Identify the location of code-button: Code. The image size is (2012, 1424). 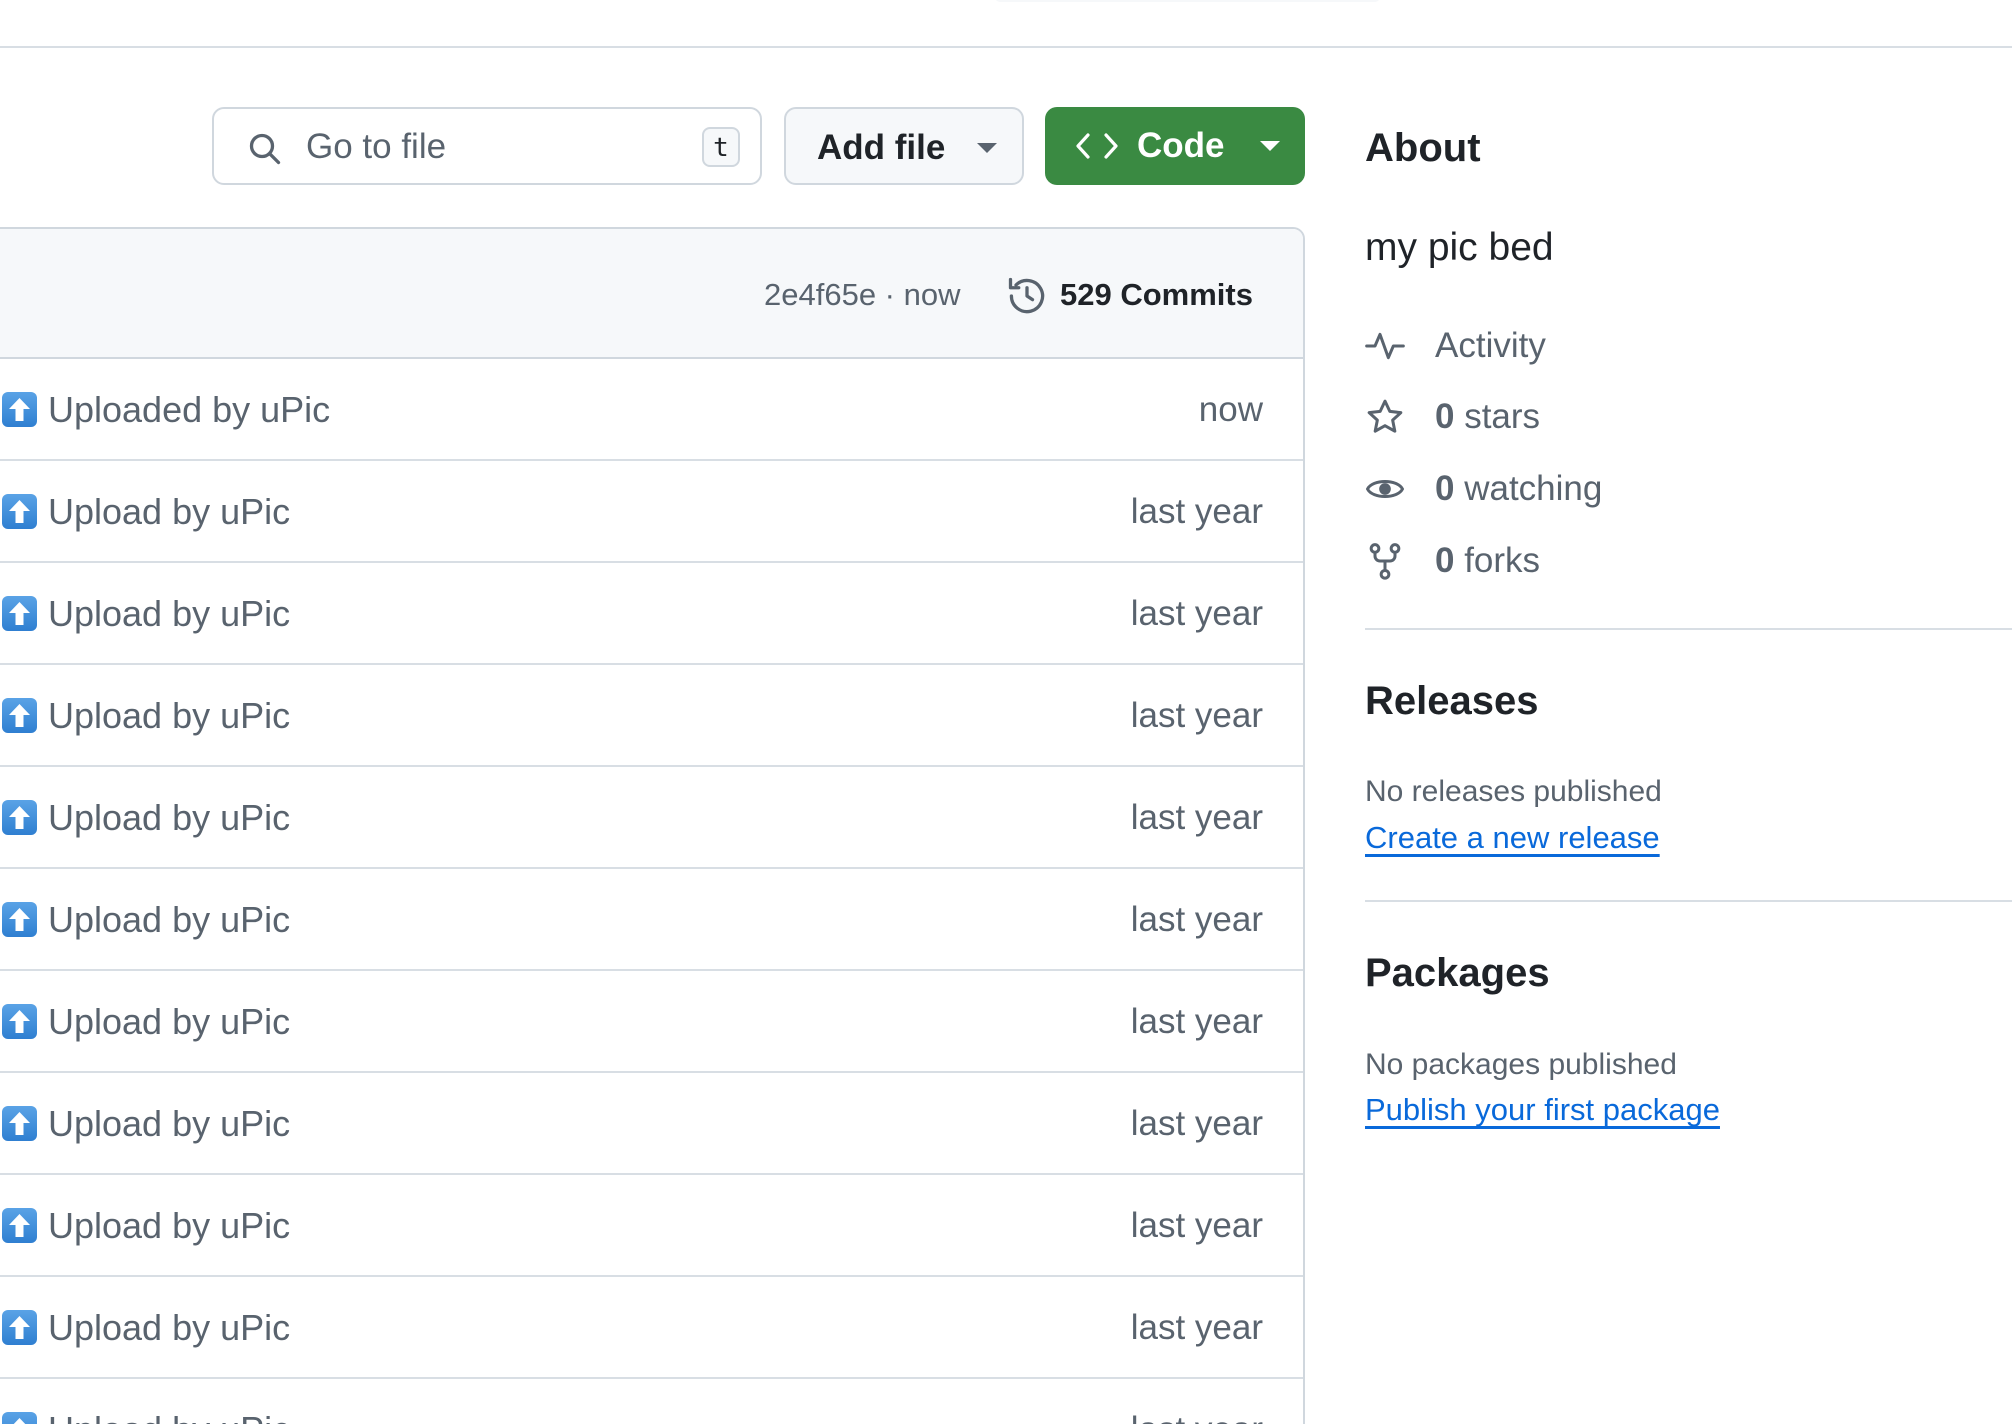
(1175, 146).